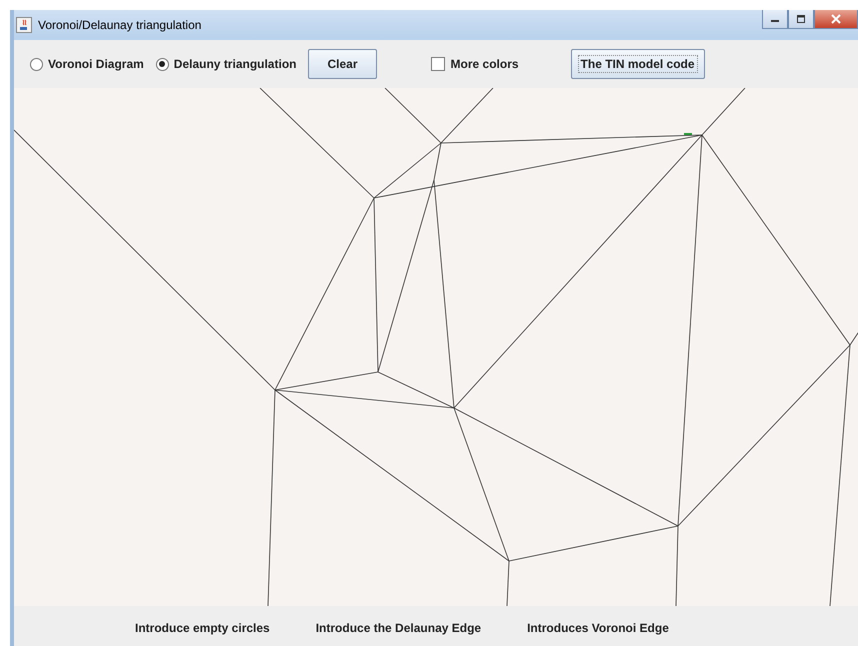 This screenshot has height=646, width=858. I want to click on close-button, so click(836, 19).